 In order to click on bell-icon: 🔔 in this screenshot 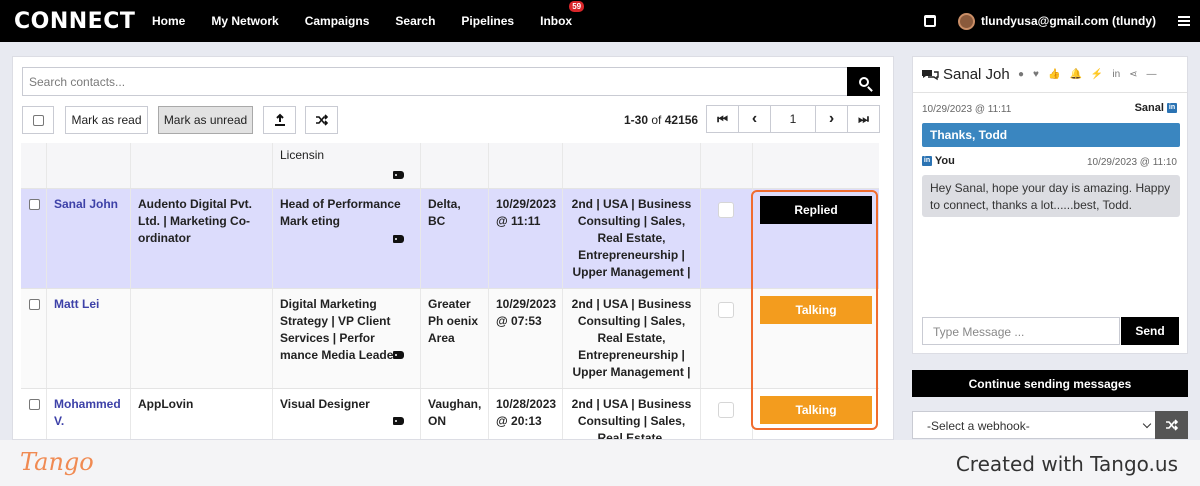, I will do `click(1075, 74)`.